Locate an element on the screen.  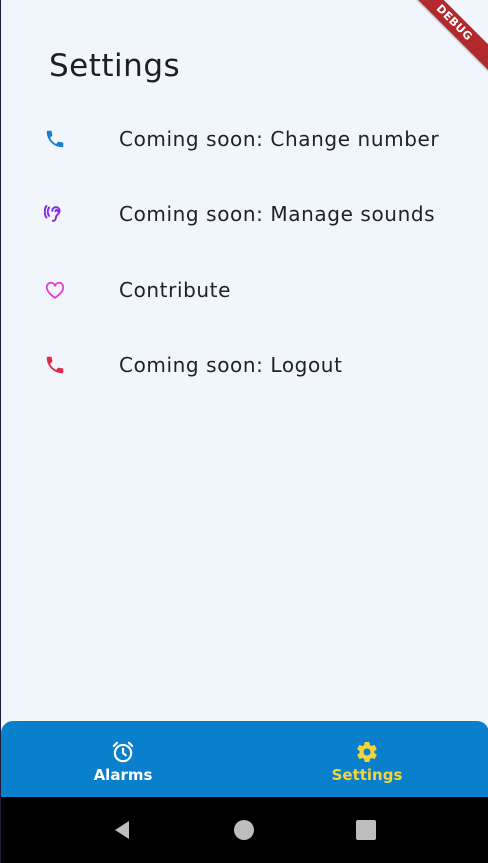
system-navigation-bar is located at coordinates (244, 830).